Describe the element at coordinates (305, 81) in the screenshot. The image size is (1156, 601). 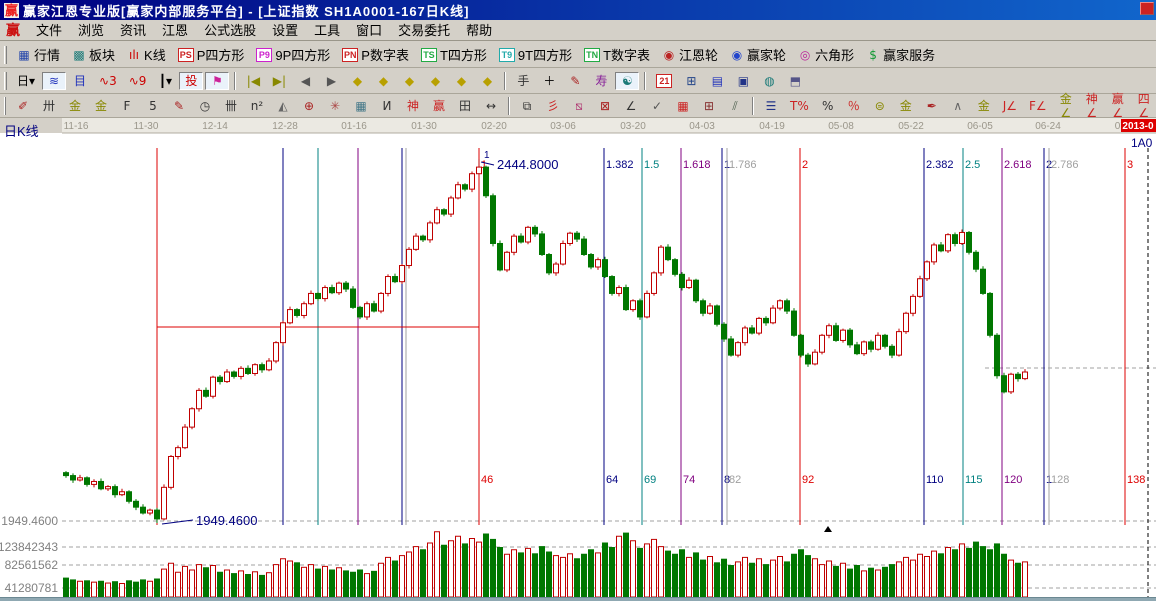
I see `prev-button: ◀` at that location.